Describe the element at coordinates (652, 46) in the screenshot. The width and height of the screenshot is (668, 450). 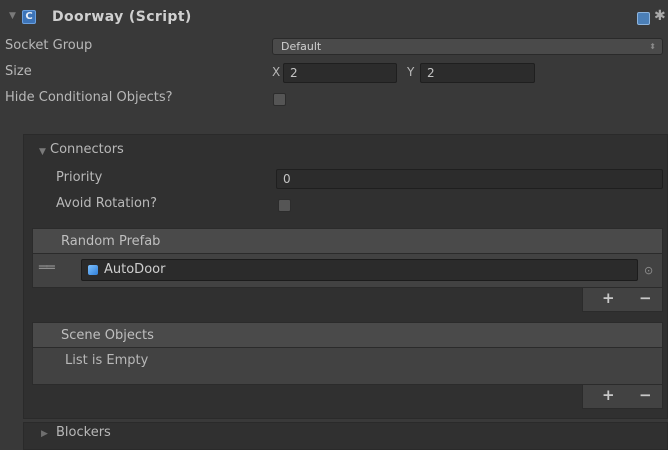
I see `dropdown-arrows-icon: ⬍` at that location.